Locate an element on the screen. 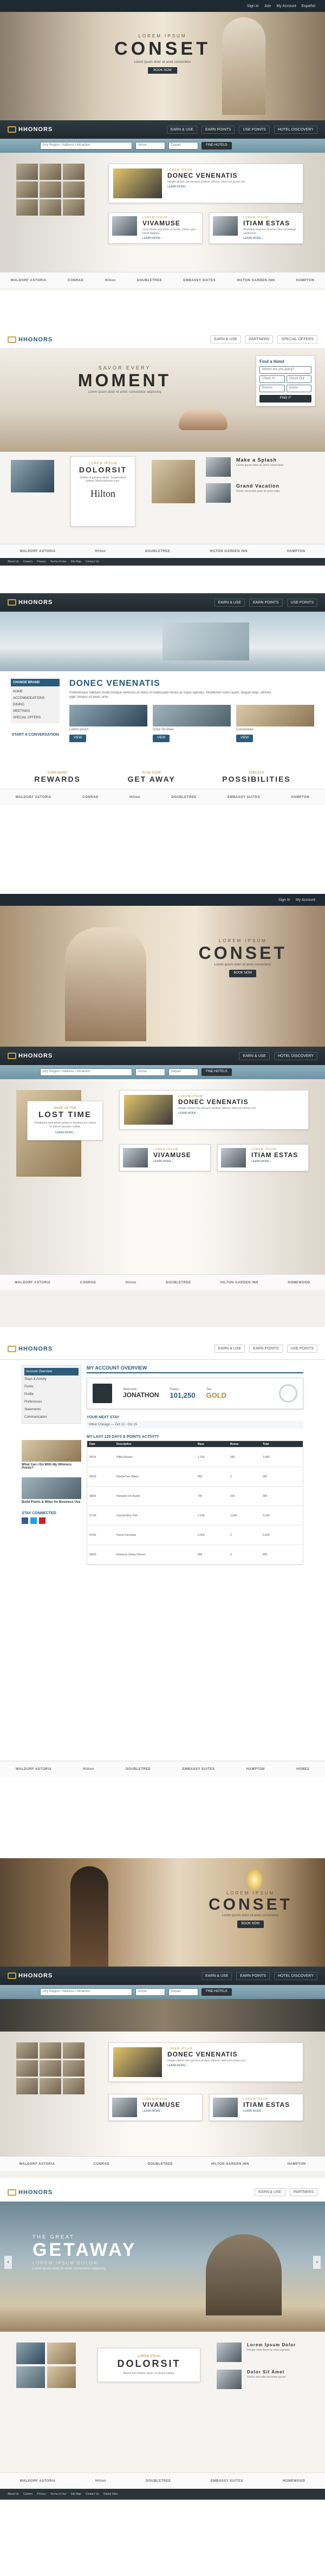  brand-logo: HOME2 is located at coordinates (302, 1770).